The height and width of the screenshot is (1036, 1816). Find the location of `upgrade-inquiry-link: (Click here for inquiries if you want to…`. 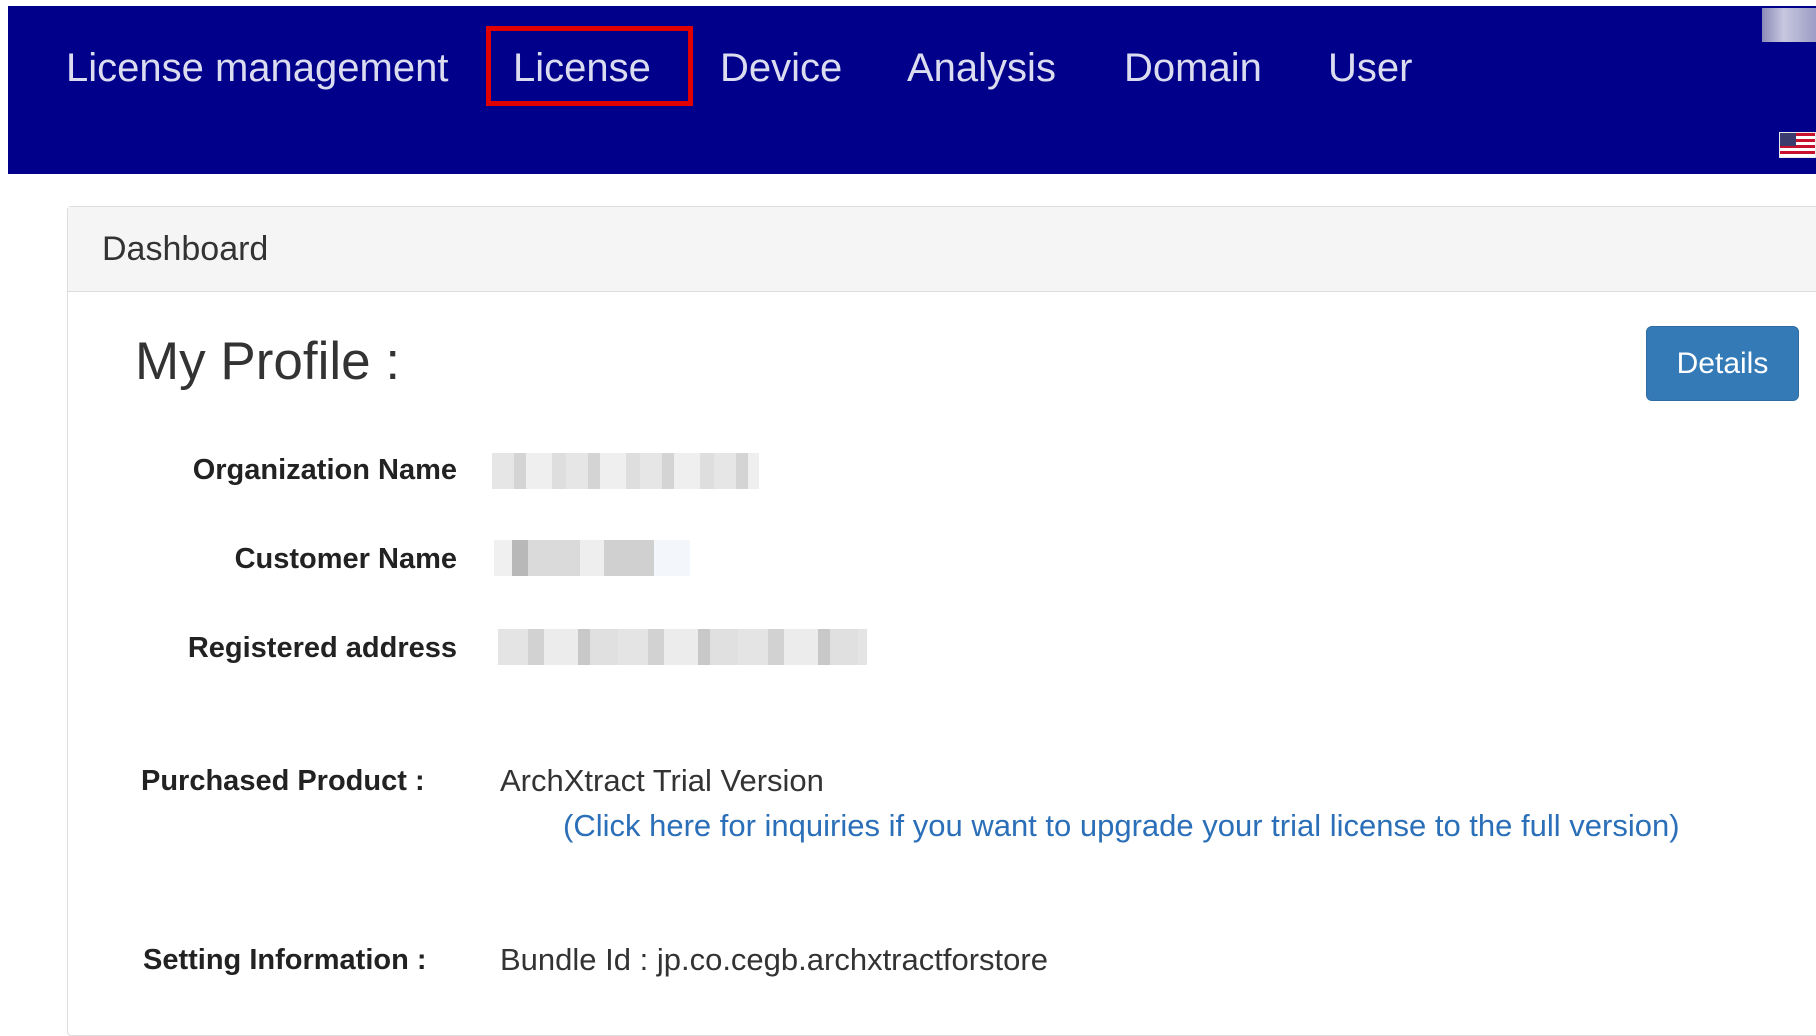

upgrade-inquiry-link: (Click here for inquiries if you want to… is located at coordinates (1121, 826).